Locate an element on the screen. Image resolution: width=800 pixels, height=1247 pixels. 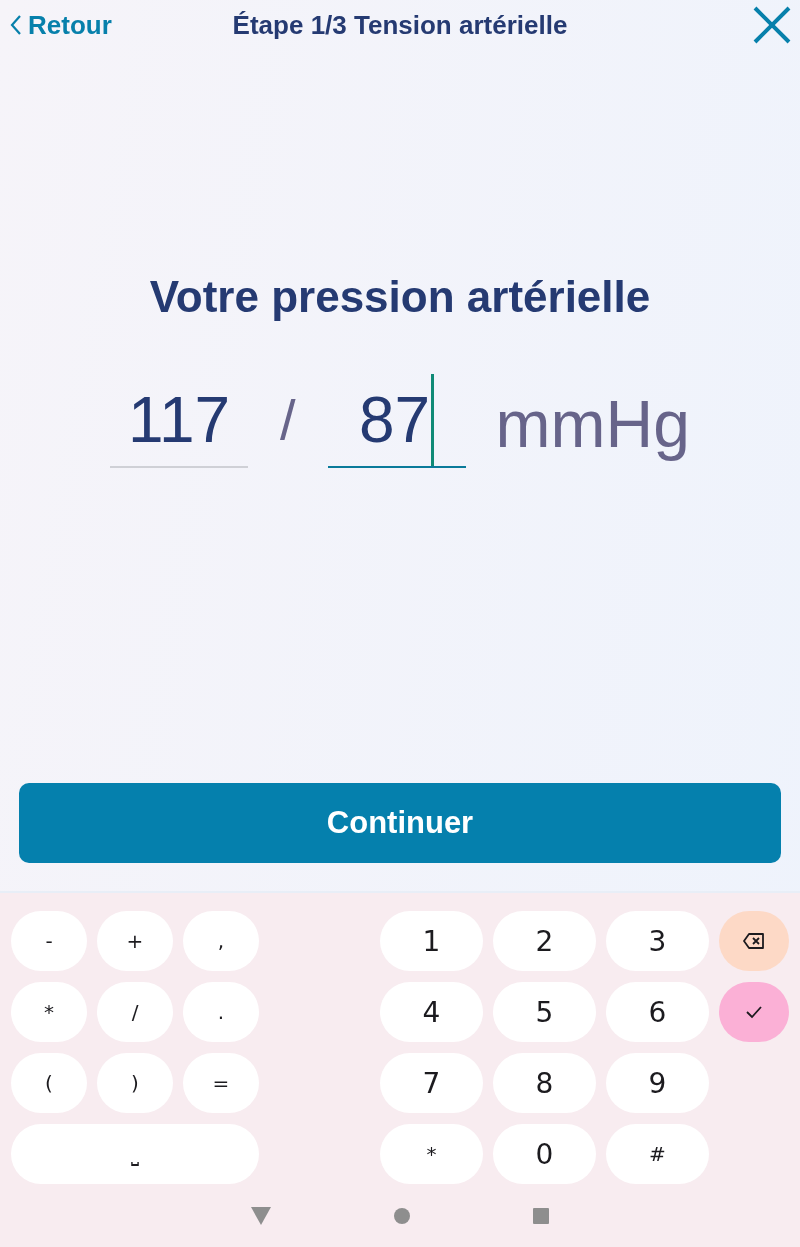
keyboard-key: # is located at coordinates (657, 1154).